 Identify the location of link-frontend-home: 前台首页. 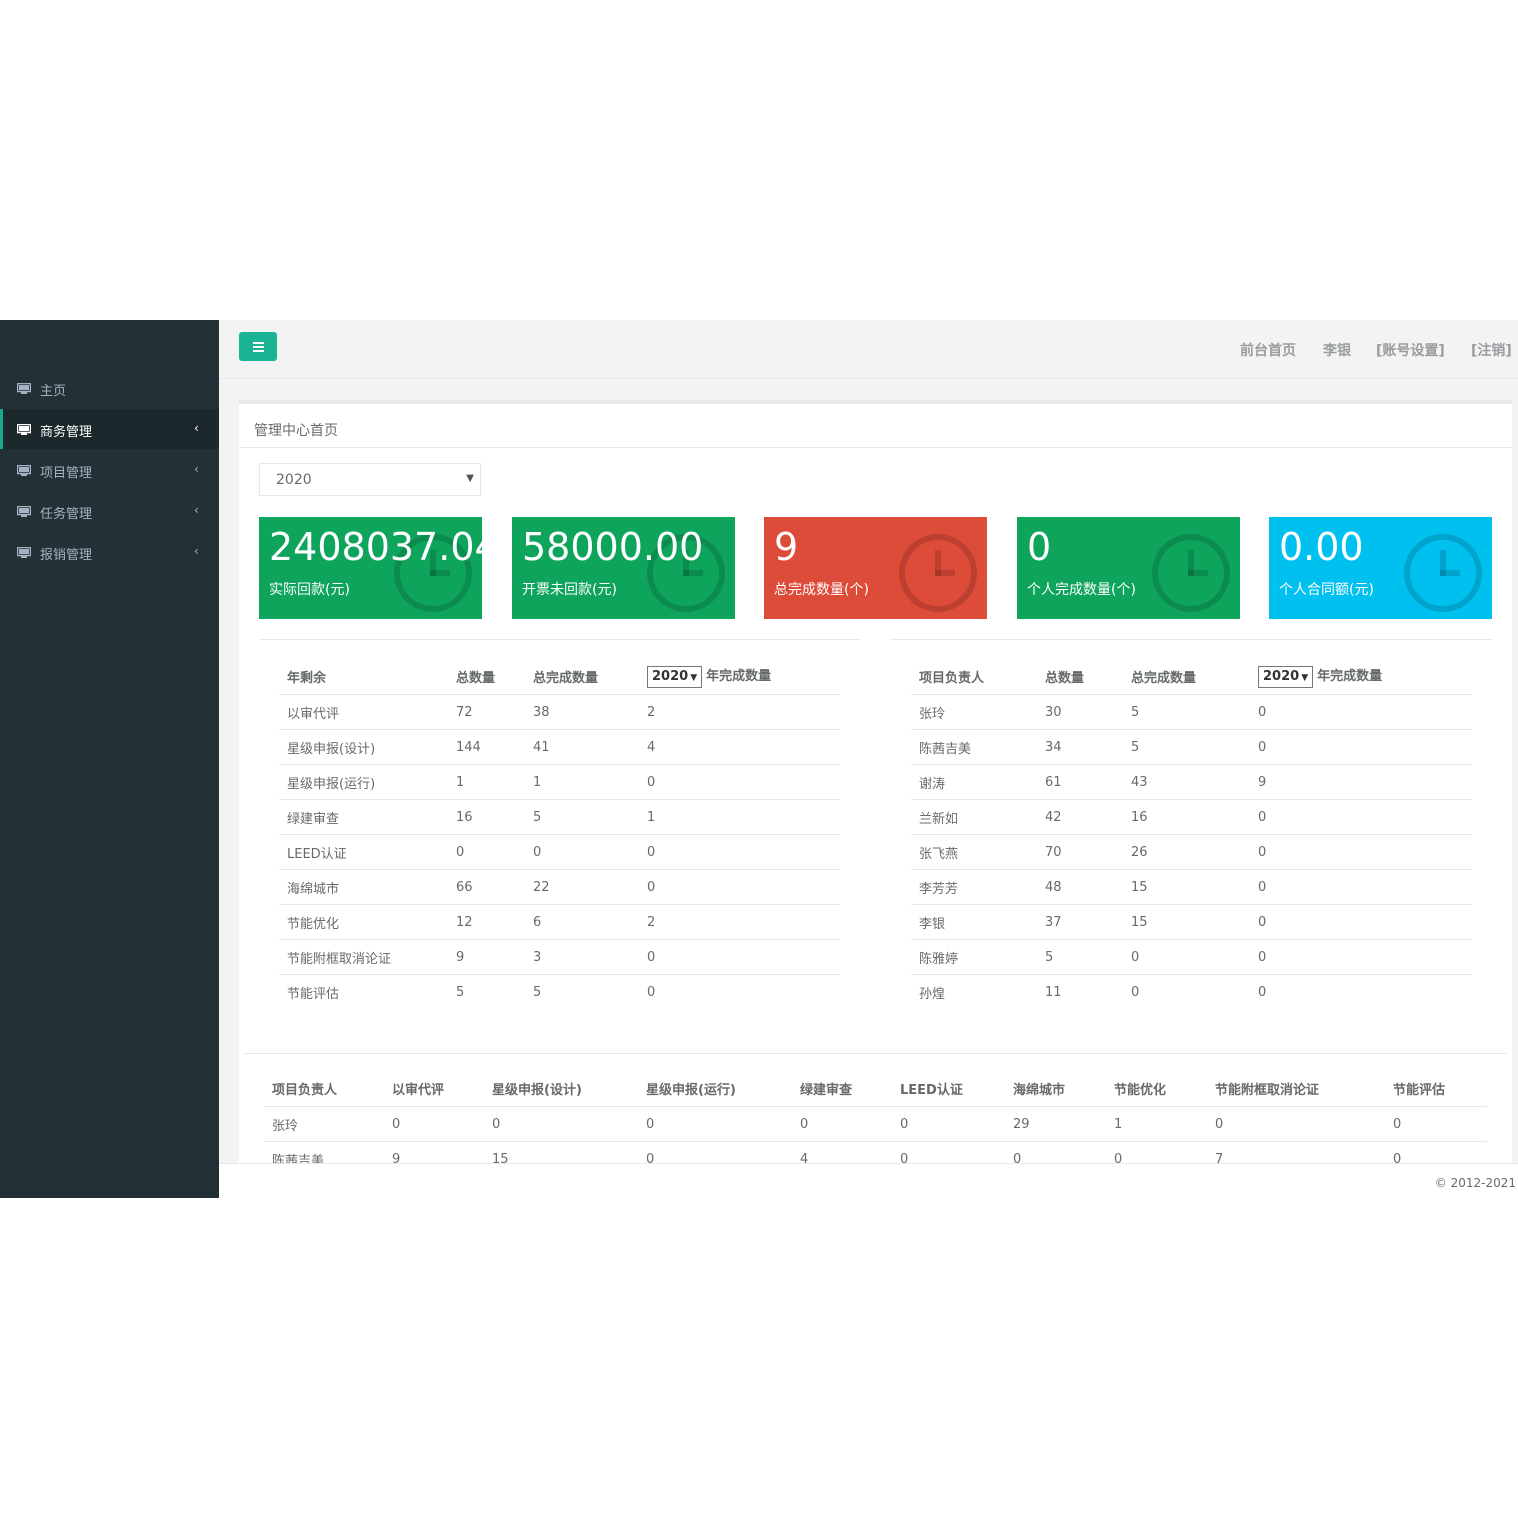
(1268, 350).